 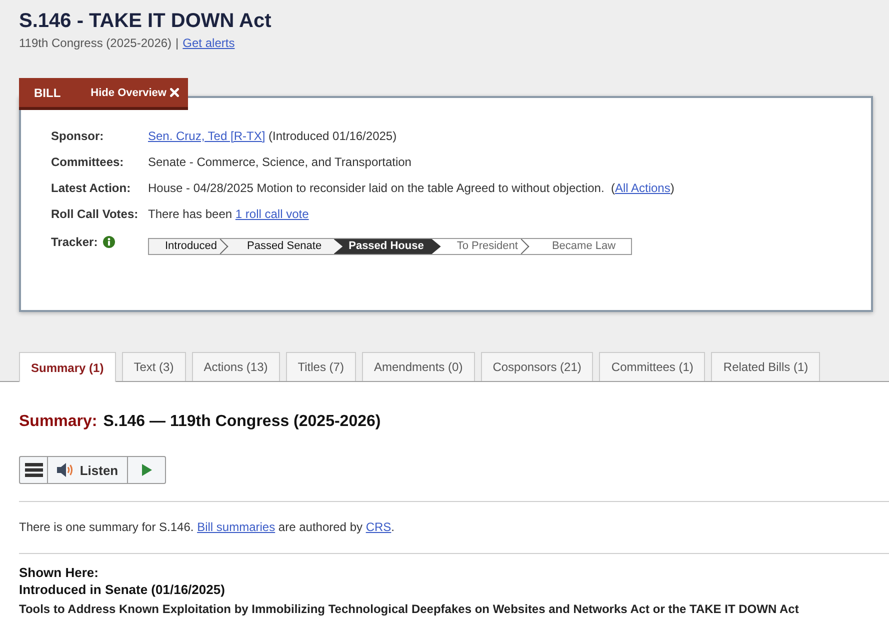 I want to click on summary-note: There is one summary for S.146. Bill summaries are authored by CRS., so click(x=207, y=527).